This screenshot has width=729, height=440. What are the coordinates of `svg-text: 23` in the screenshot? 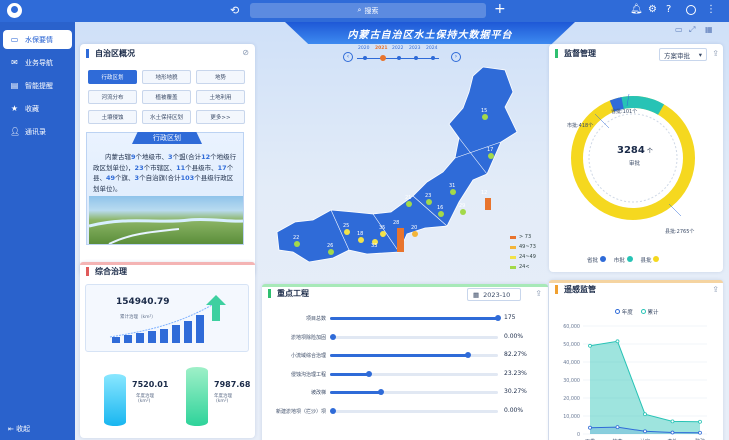 It's located at (428, 196).